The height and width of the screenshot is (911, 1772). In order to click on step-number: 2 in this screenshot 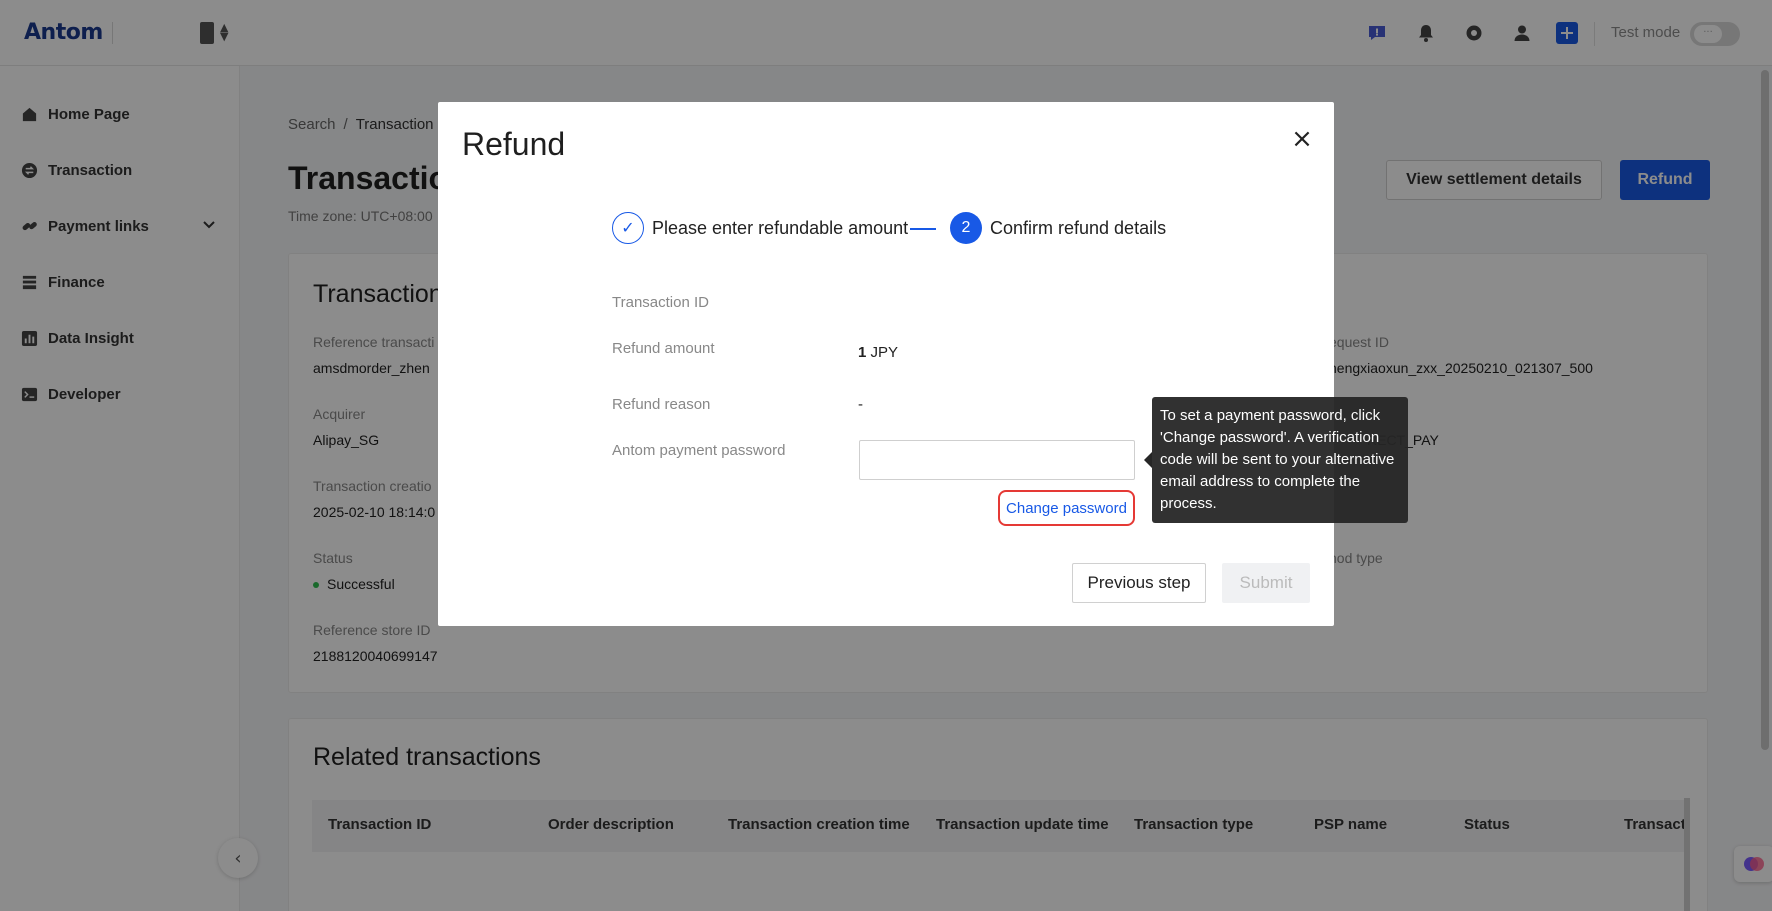, I will do `click(966, 228)`.